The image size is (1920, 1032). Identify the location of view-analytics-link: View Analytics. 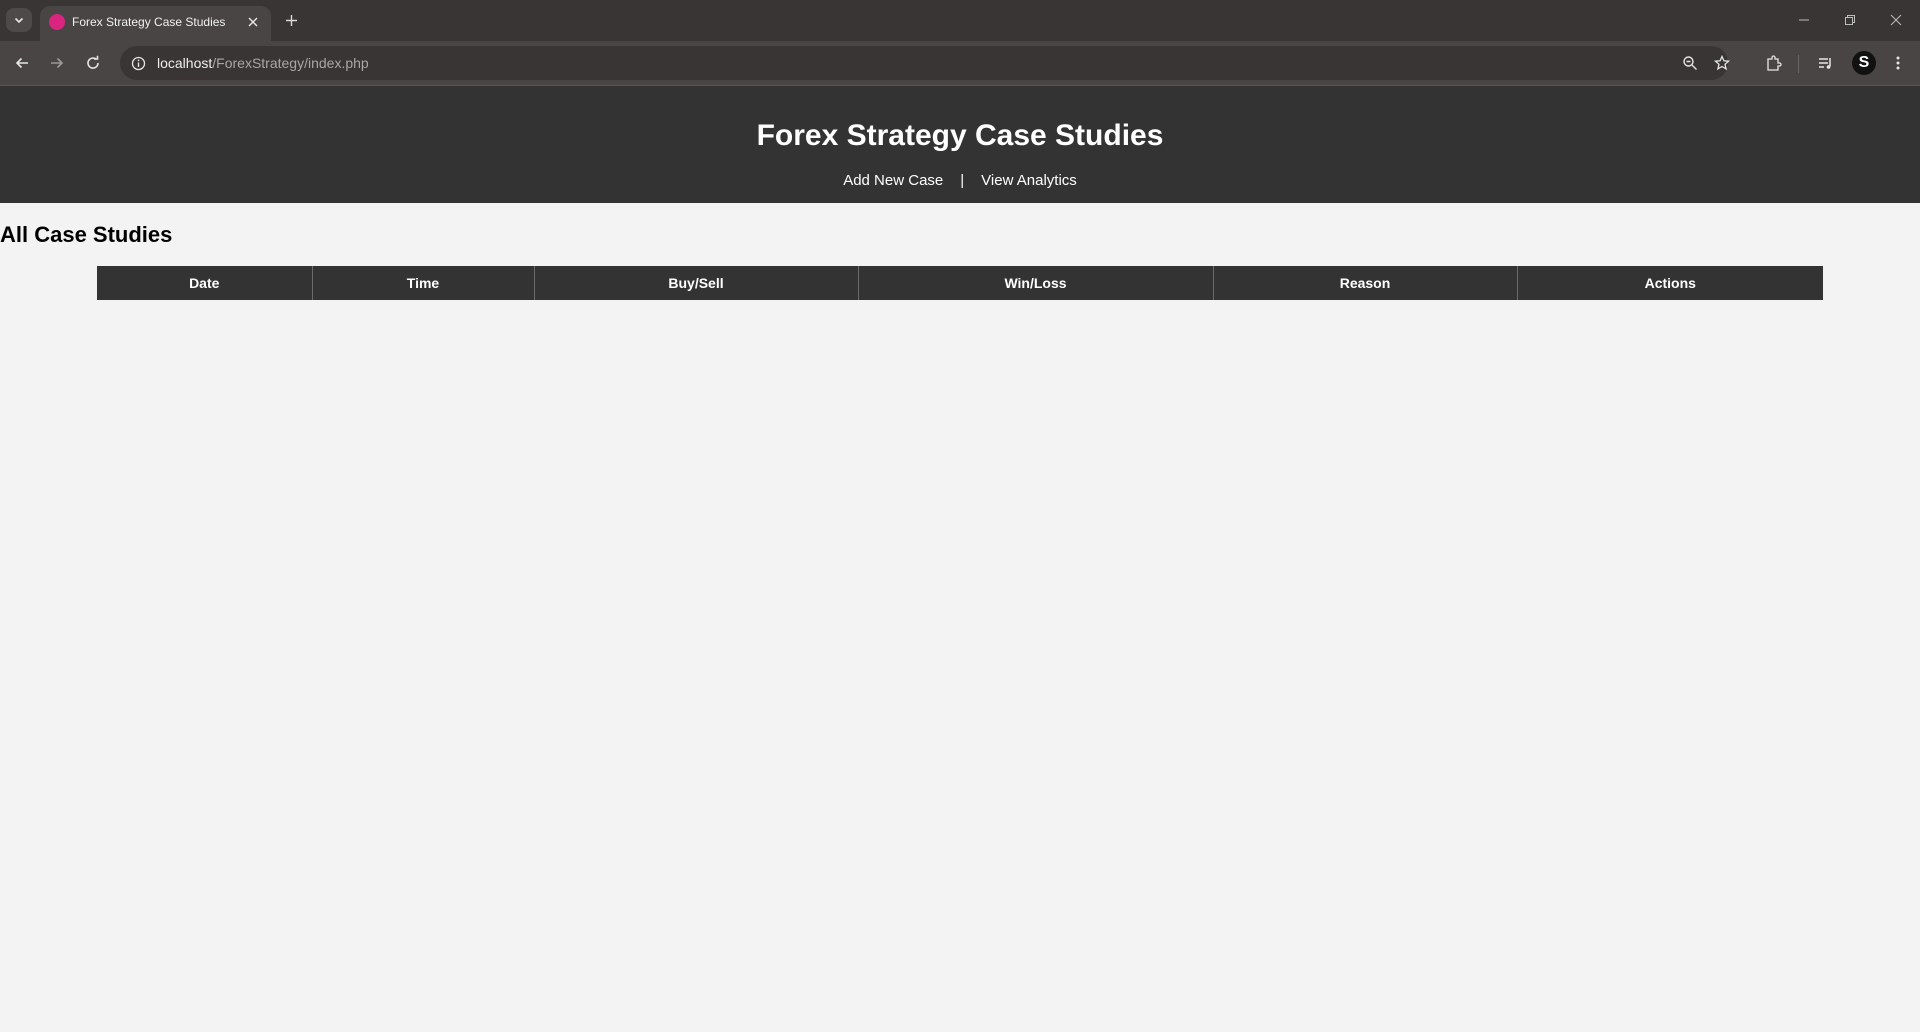
(1029, 180).